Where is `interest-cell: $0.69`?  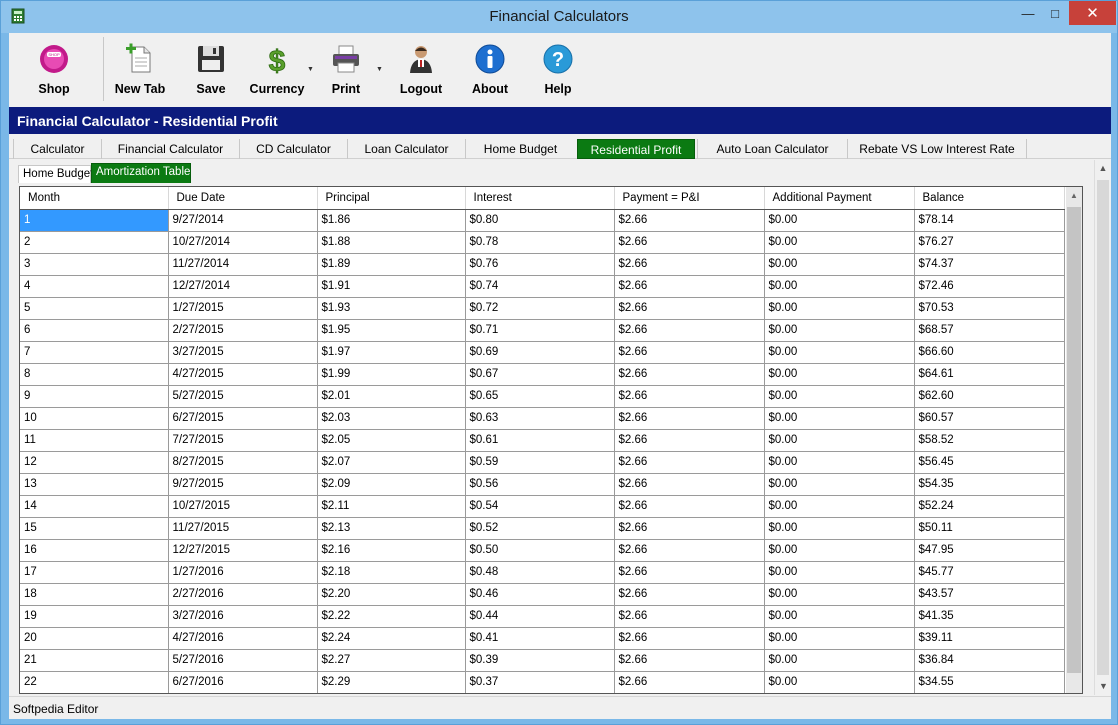
interest-cell: $0.69 is located at coordinates (540, 352).